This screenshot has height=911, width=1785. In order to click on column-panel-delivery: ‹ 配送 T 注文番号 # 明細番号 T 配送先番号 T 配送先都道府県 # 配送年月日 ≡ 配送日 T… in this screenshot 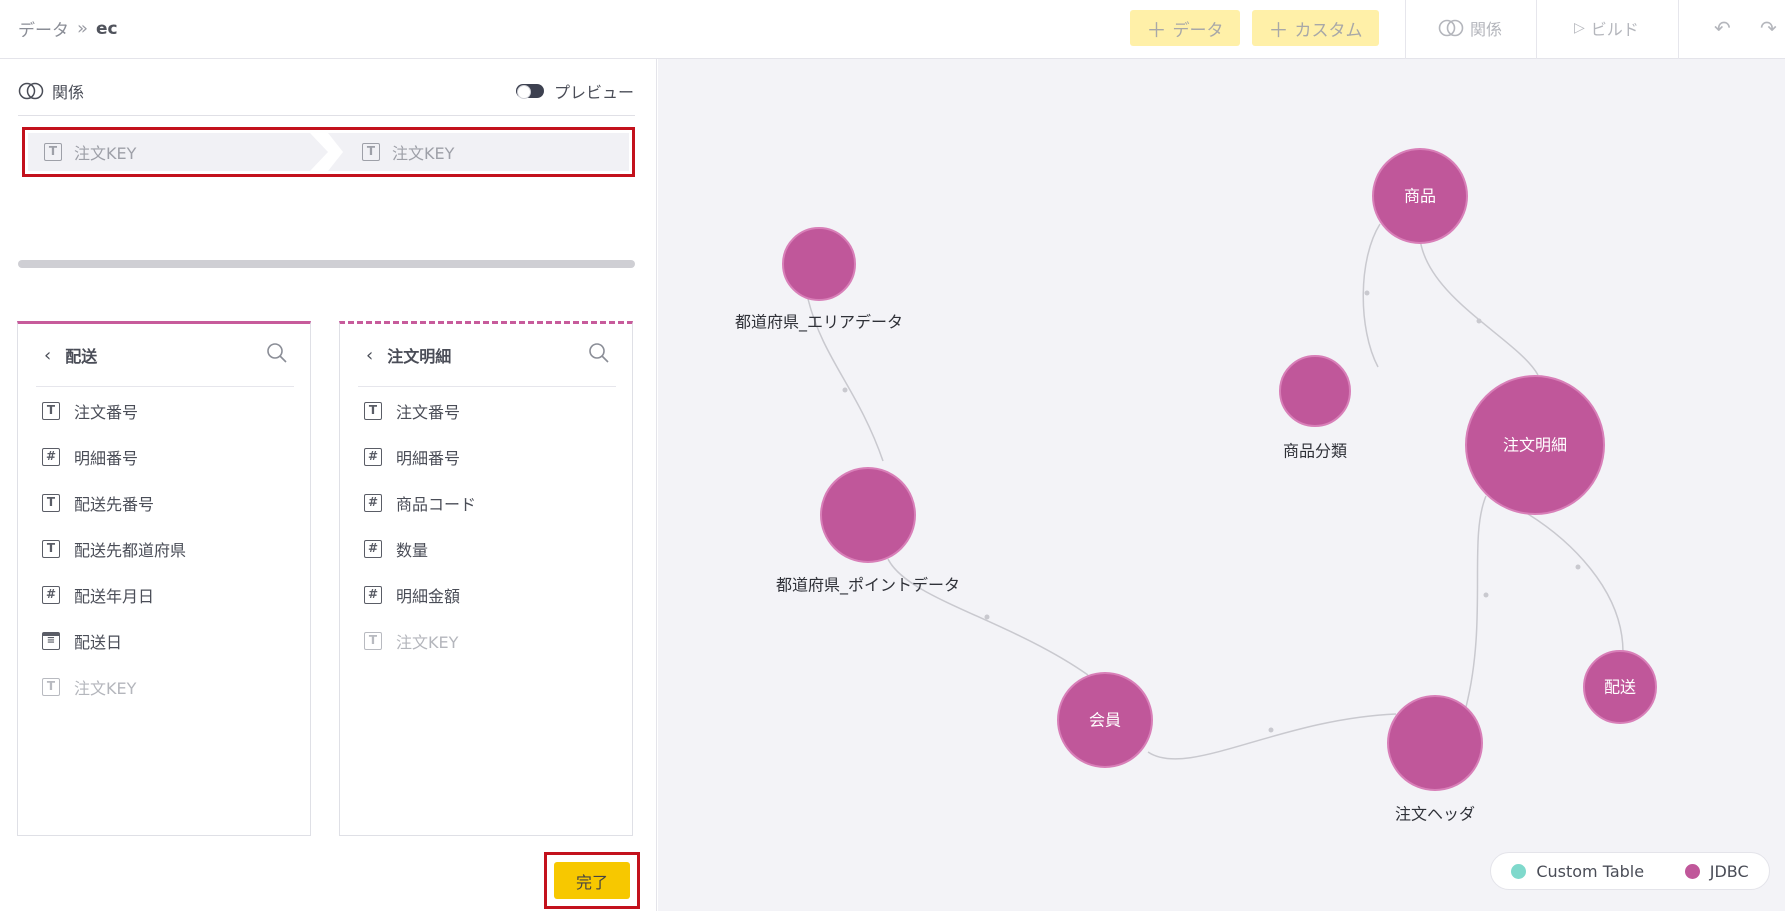, I will do `click(164, 578)`.